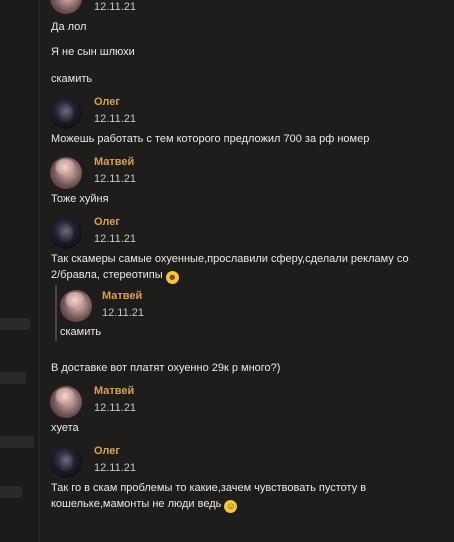 The height and width of the screenshot is (542, 454). I want to click on message-text: хуета, so click(65, 428).